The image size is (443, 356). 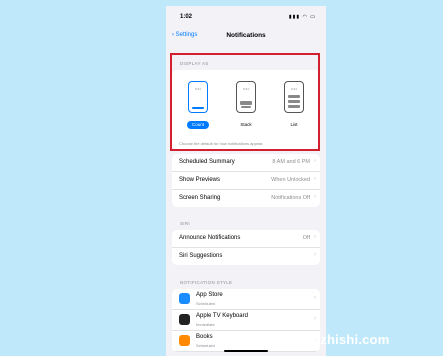 What do you see at coordinates (246, 320) in the screenshot?
I see `app-row-apple-tv-keyboard: Apple TV Keyboard Immediate ›` at bounding box center [246, 320].